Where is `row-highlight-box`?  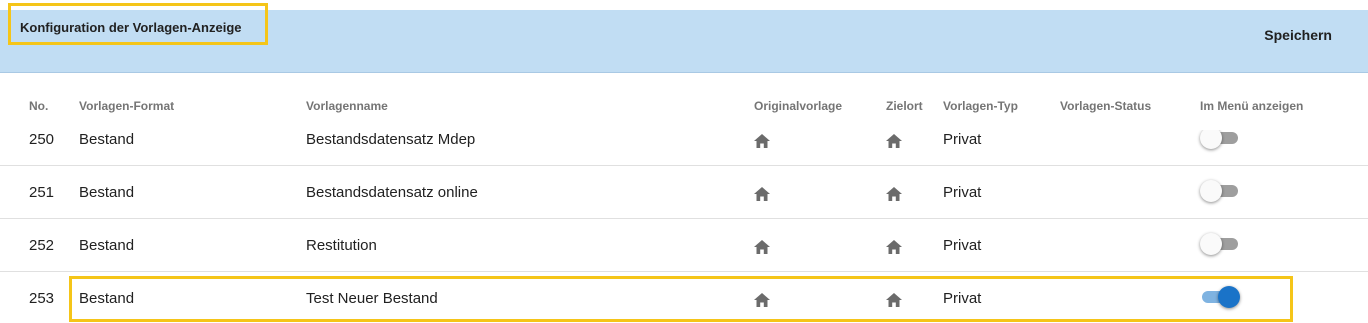 row-highlight-box is located at coordinates (681, 299).